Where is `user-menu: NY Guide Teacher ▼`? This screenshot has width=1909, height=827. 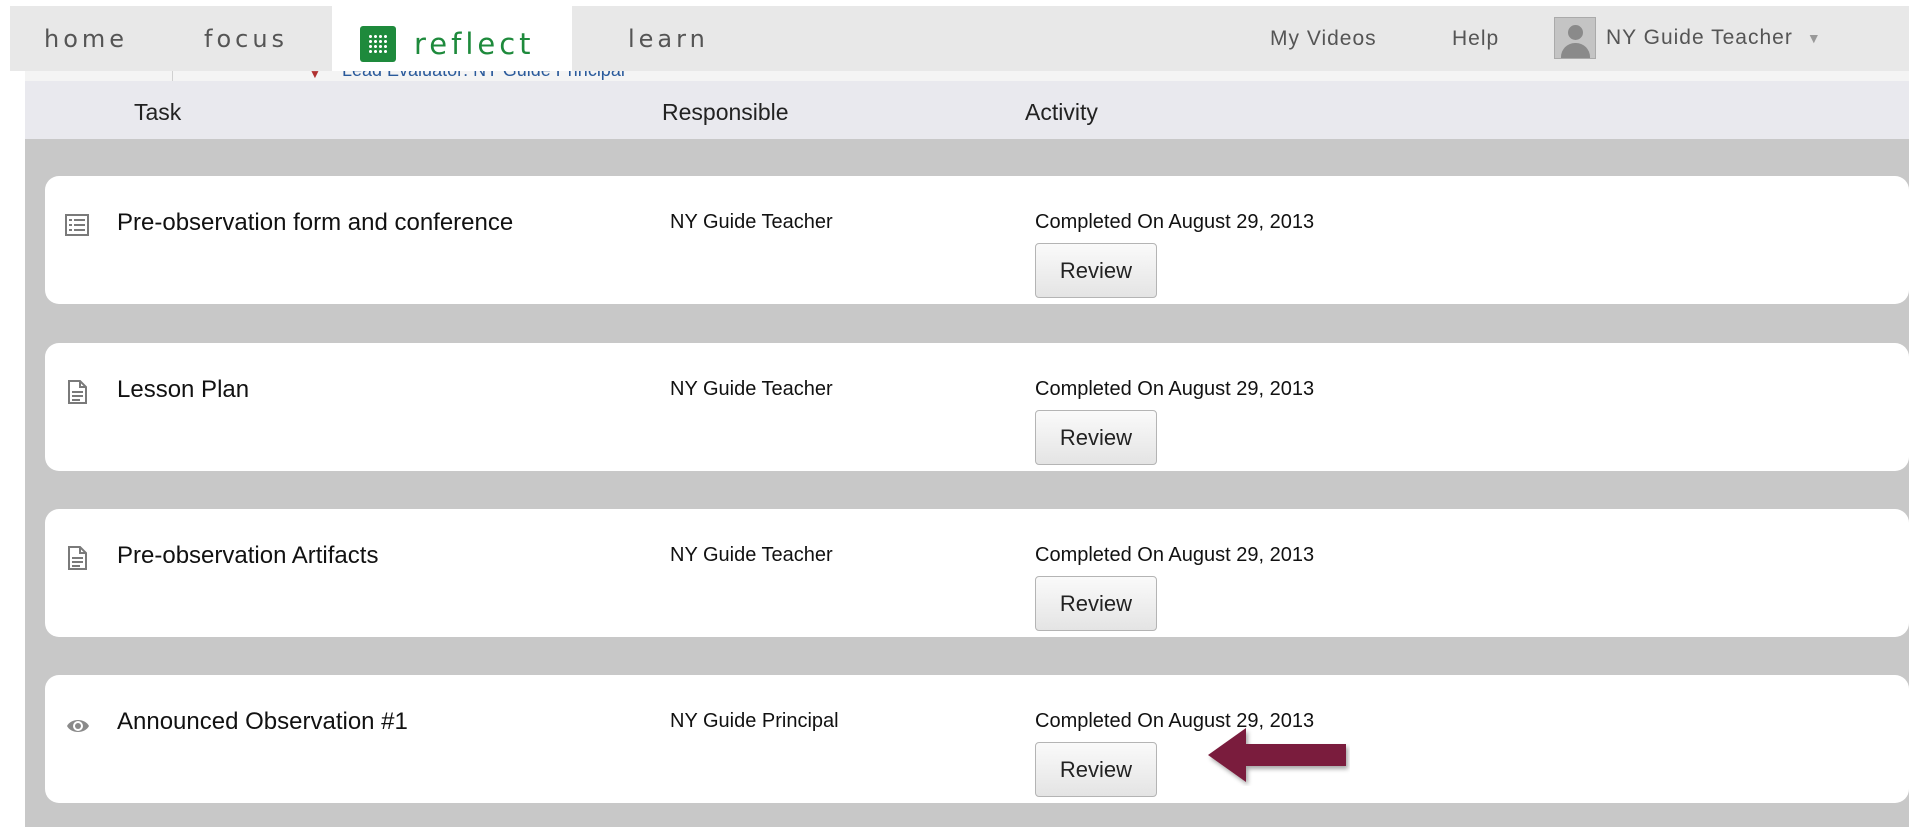 user-menu: NY Guide Teacher ▼ is located at coordinates (1688, 38).